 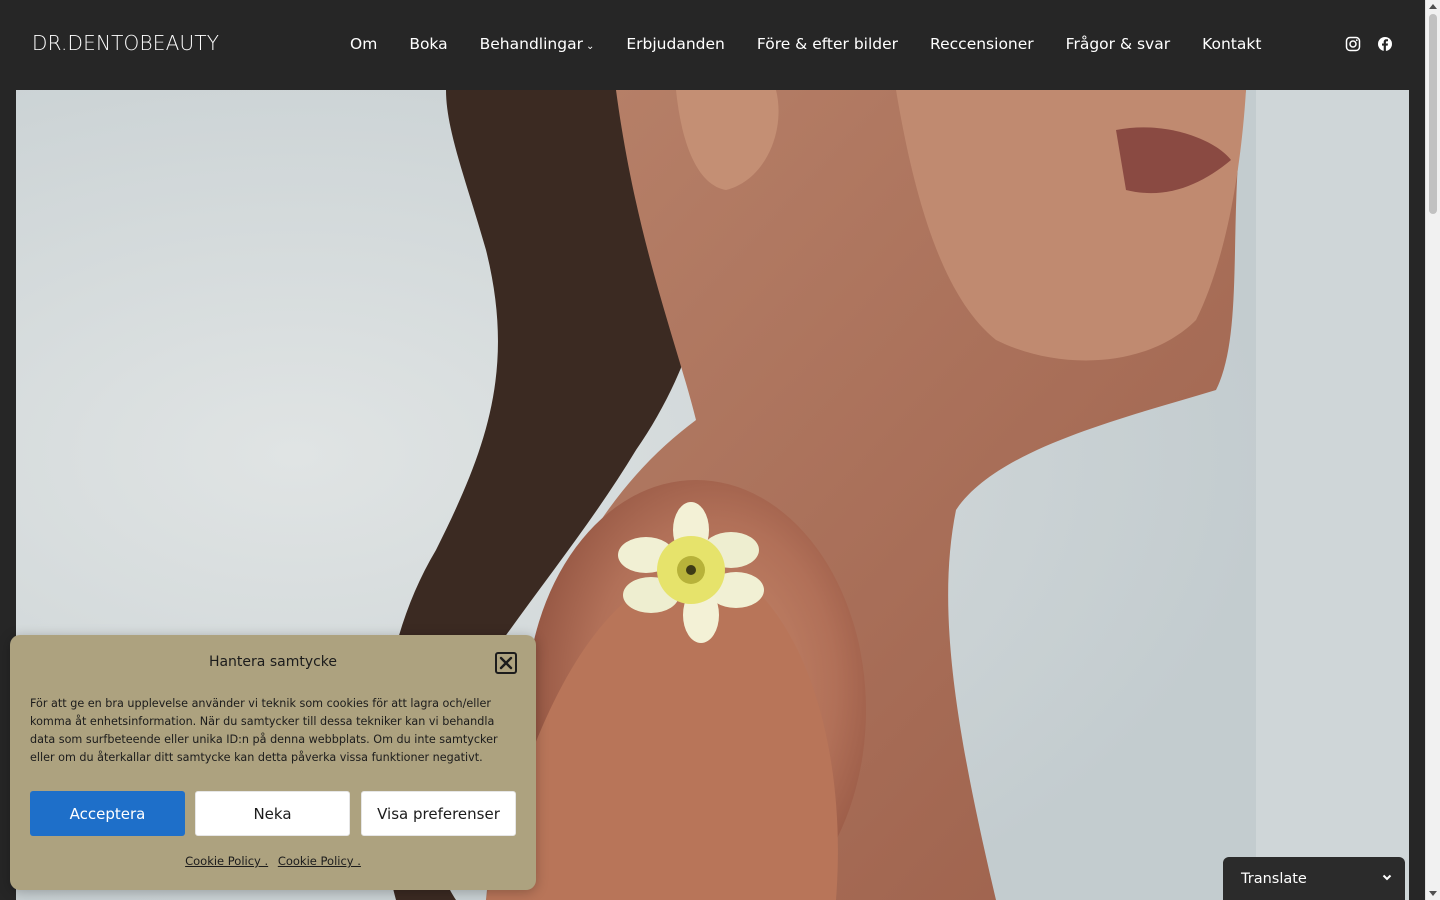 I want to click on chevron-down-icon: ⌄, so click(x=590, y=46).